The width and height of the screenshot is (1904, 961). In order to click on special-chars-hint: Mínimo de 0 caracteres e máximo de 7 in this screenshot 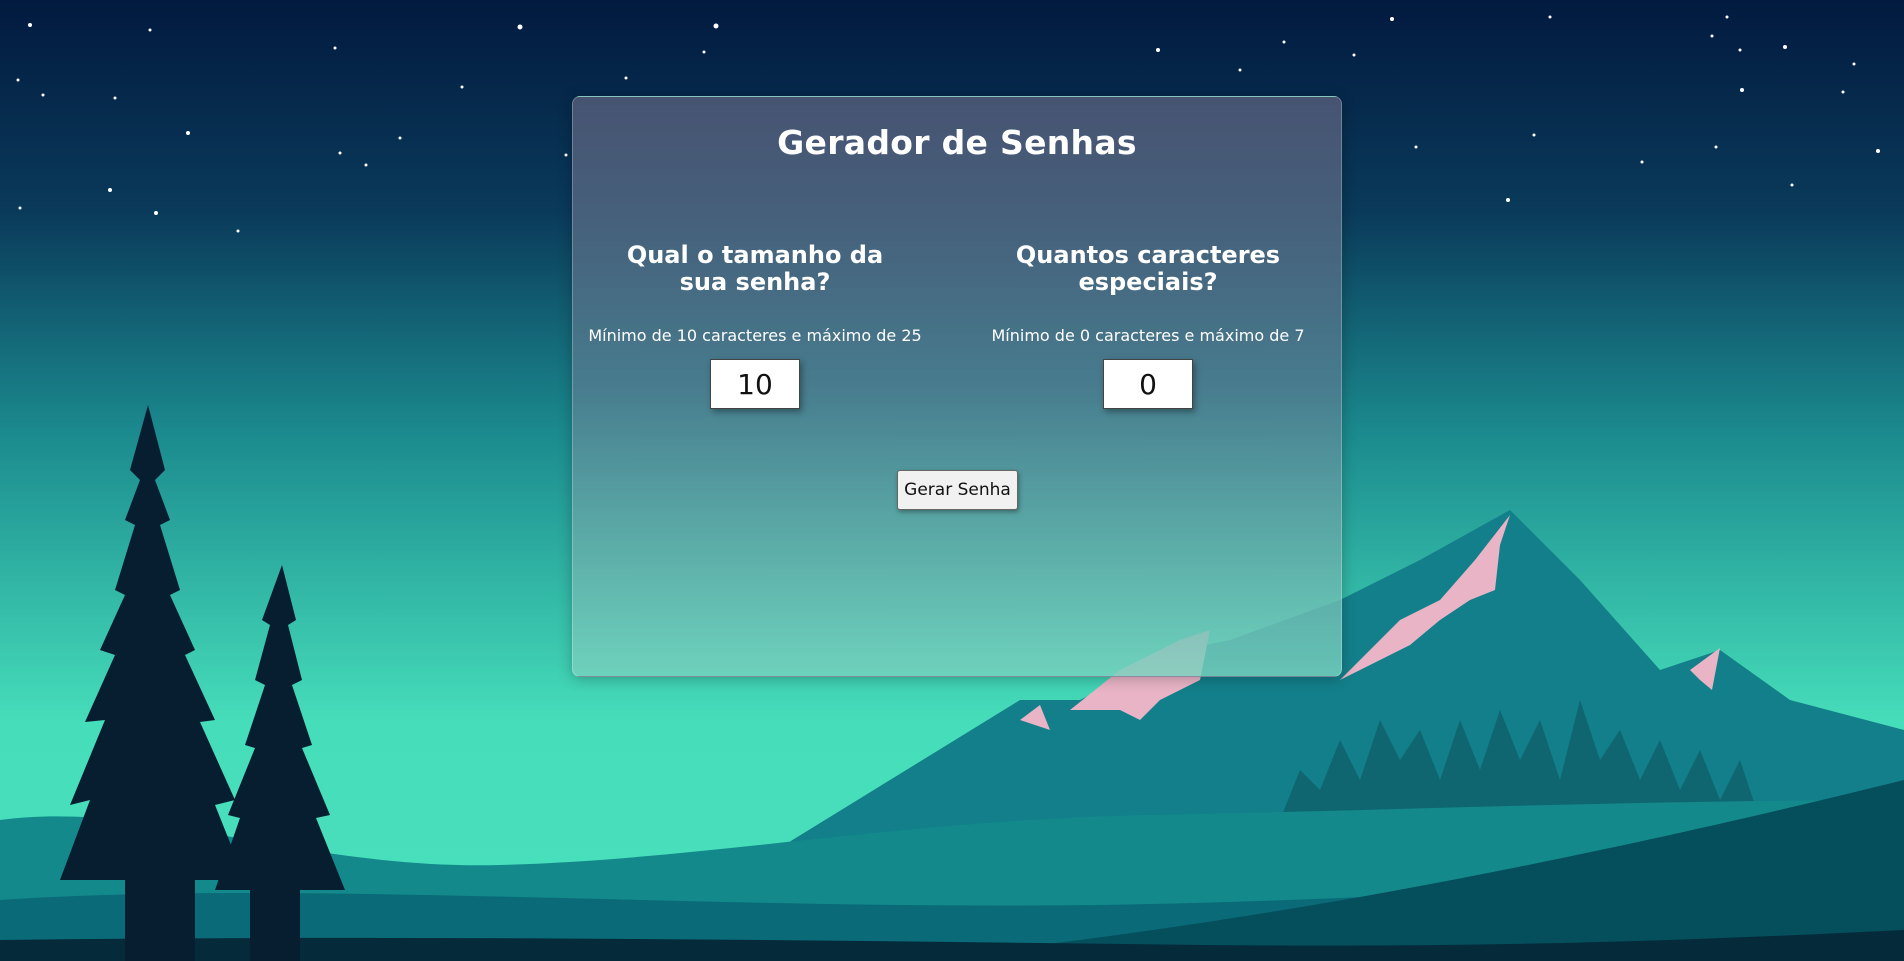, I will do `click(1148, 335)`.